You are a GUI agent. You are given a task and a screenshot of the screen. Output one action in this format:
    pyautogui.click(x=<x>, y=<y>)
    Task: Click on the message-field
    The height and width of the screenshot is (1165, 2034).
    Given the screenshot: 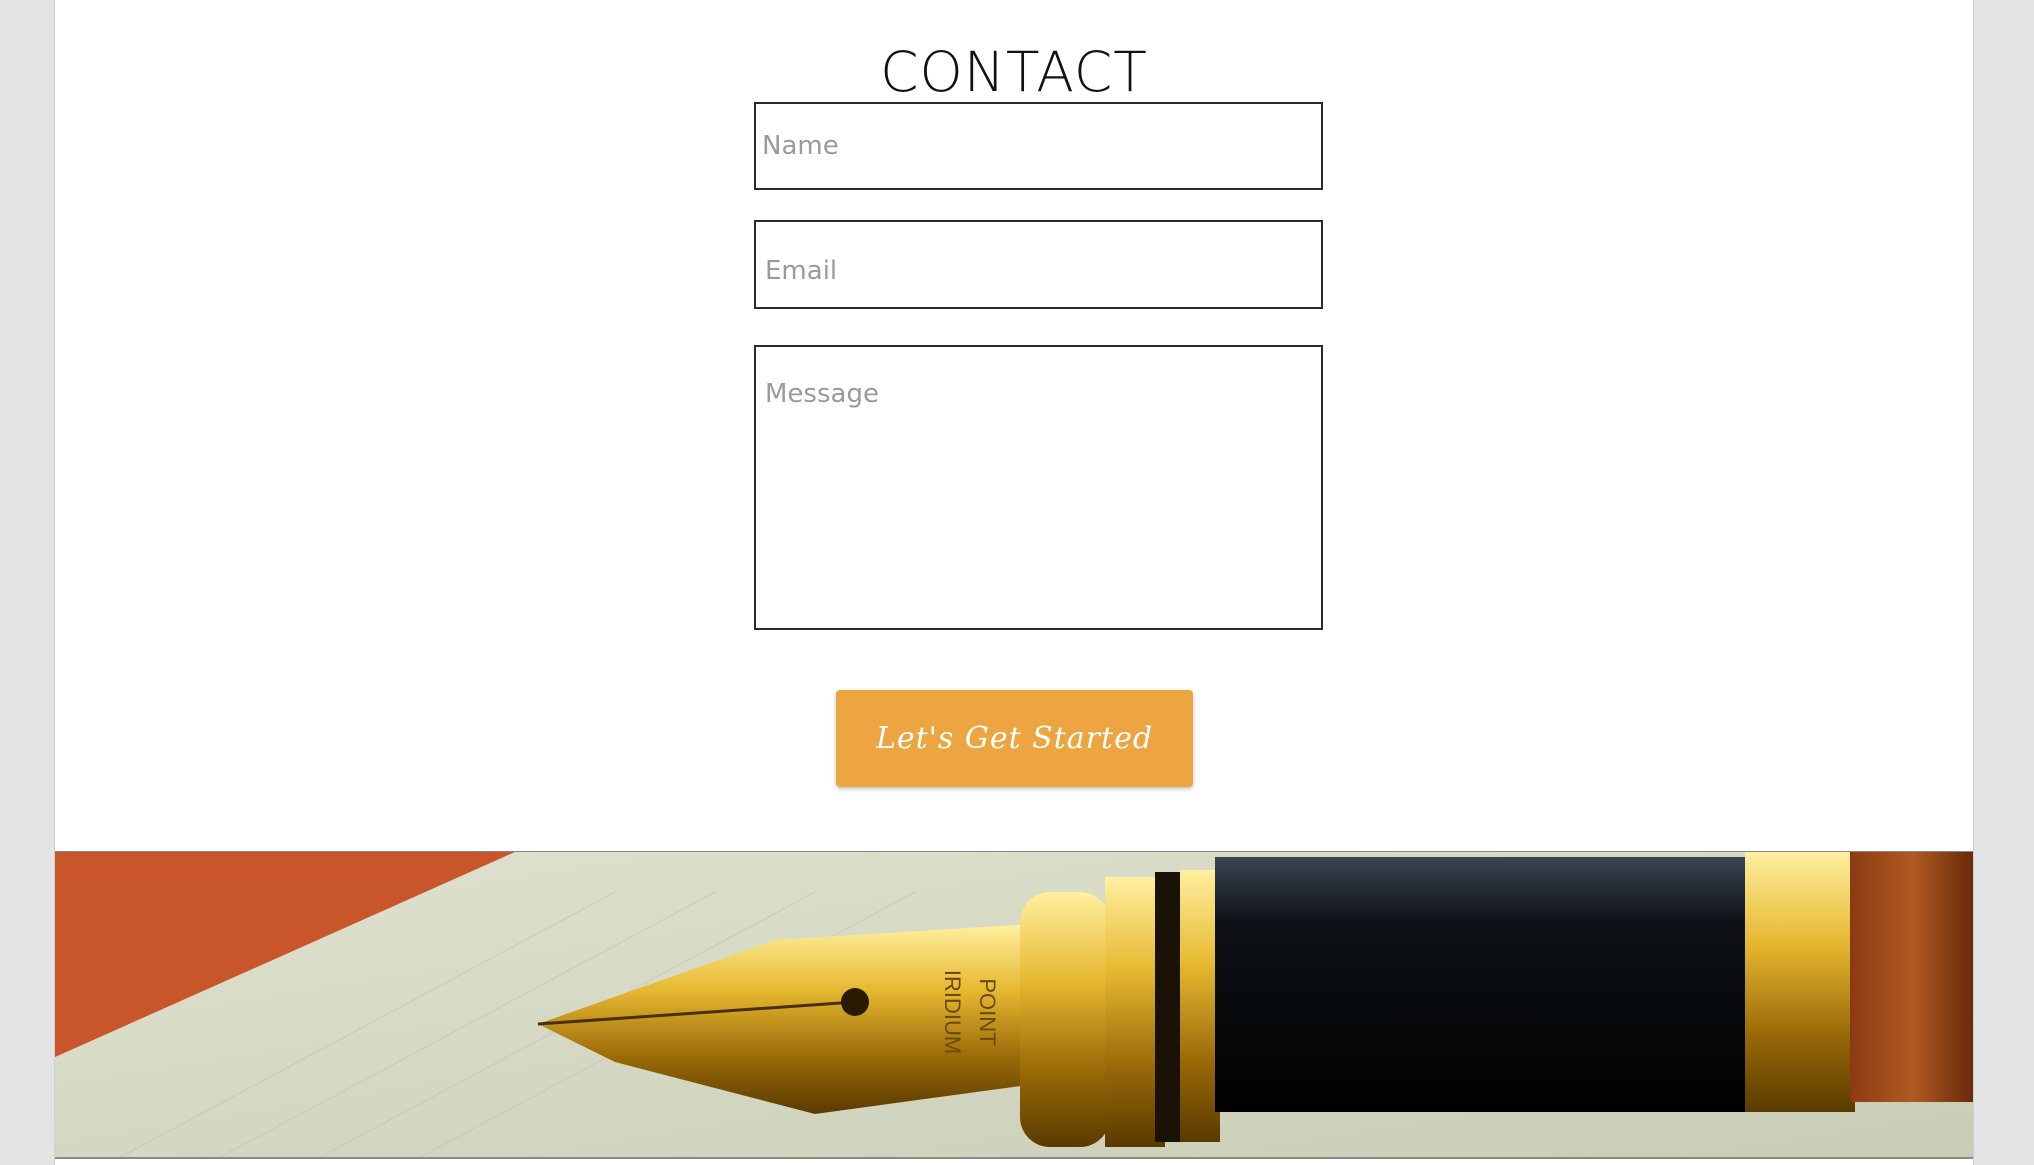 What is the action you would take?
    pyautogui.click(x=1038, y=487)
    